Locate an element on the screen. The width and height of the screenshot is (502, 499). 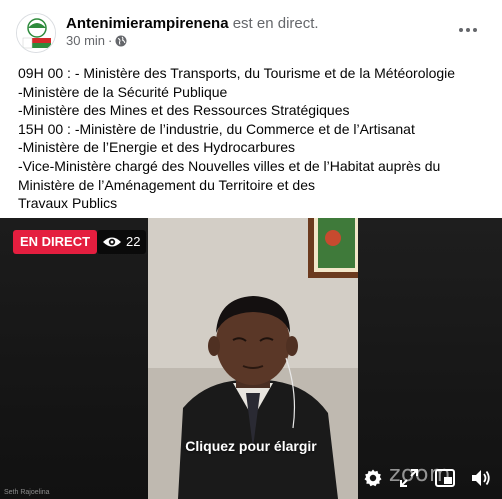
post-meta: 30 min · is located at coordinates (96, 41).